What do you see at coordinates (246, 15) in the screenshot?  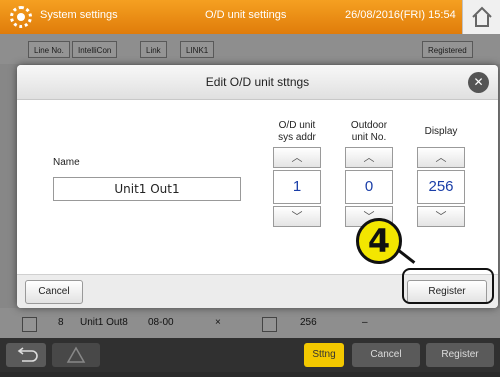 I see `od-unit-settings-title: O/D unit settings` at bounding box center [246, 15].